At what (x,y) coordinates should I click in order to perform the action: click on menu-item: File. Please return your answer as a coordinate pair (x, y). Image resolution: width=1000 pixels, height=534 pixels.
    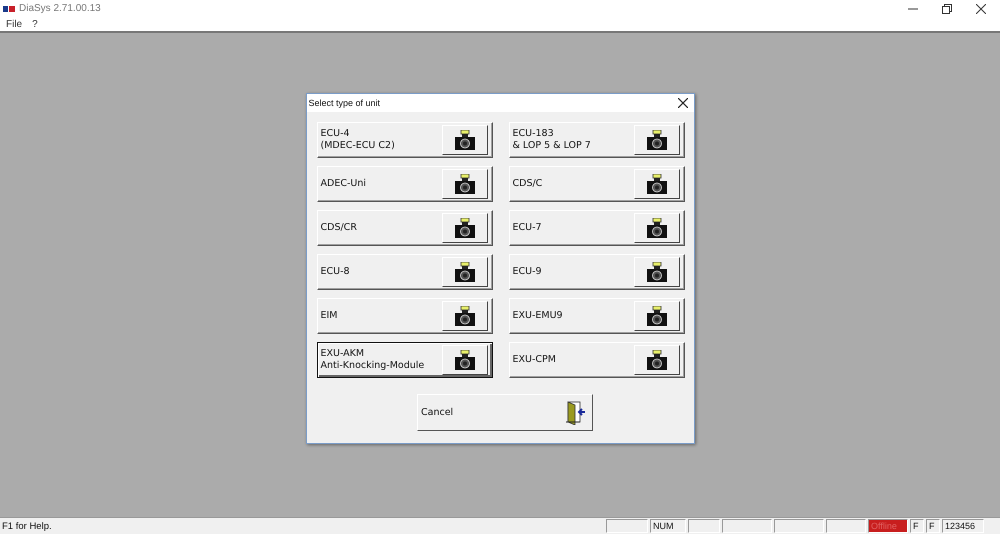
    Looking at the image, I should click on (14, 24).